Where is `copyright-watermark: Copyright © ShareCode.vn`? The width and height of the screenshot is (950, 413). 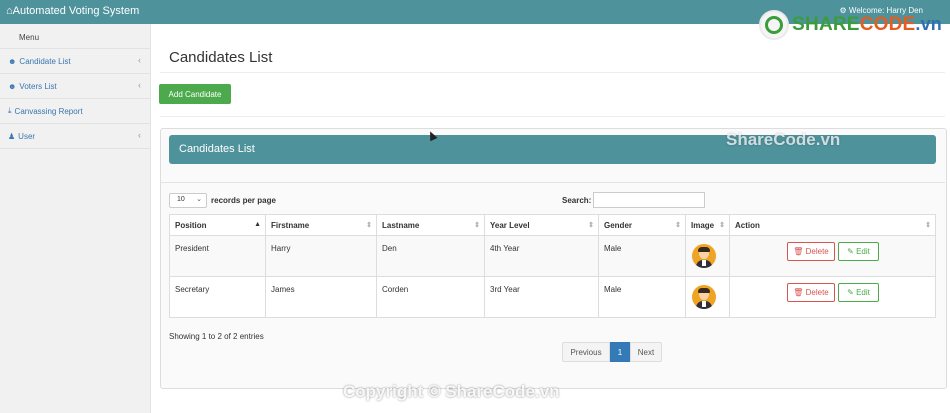
copyright-watermark: Copyright © ShareCode.vn is located at coordinates (451, 391).